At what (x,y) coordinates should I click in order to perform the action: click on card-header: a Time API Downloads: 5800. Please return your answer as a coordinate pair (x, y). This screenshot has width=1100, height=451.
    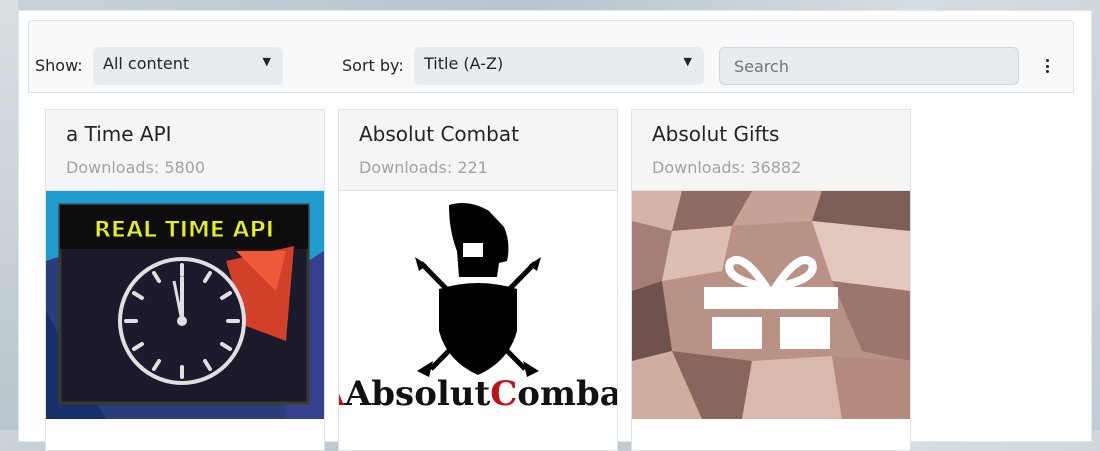
    Looking at the image, I should click on (185, 150).